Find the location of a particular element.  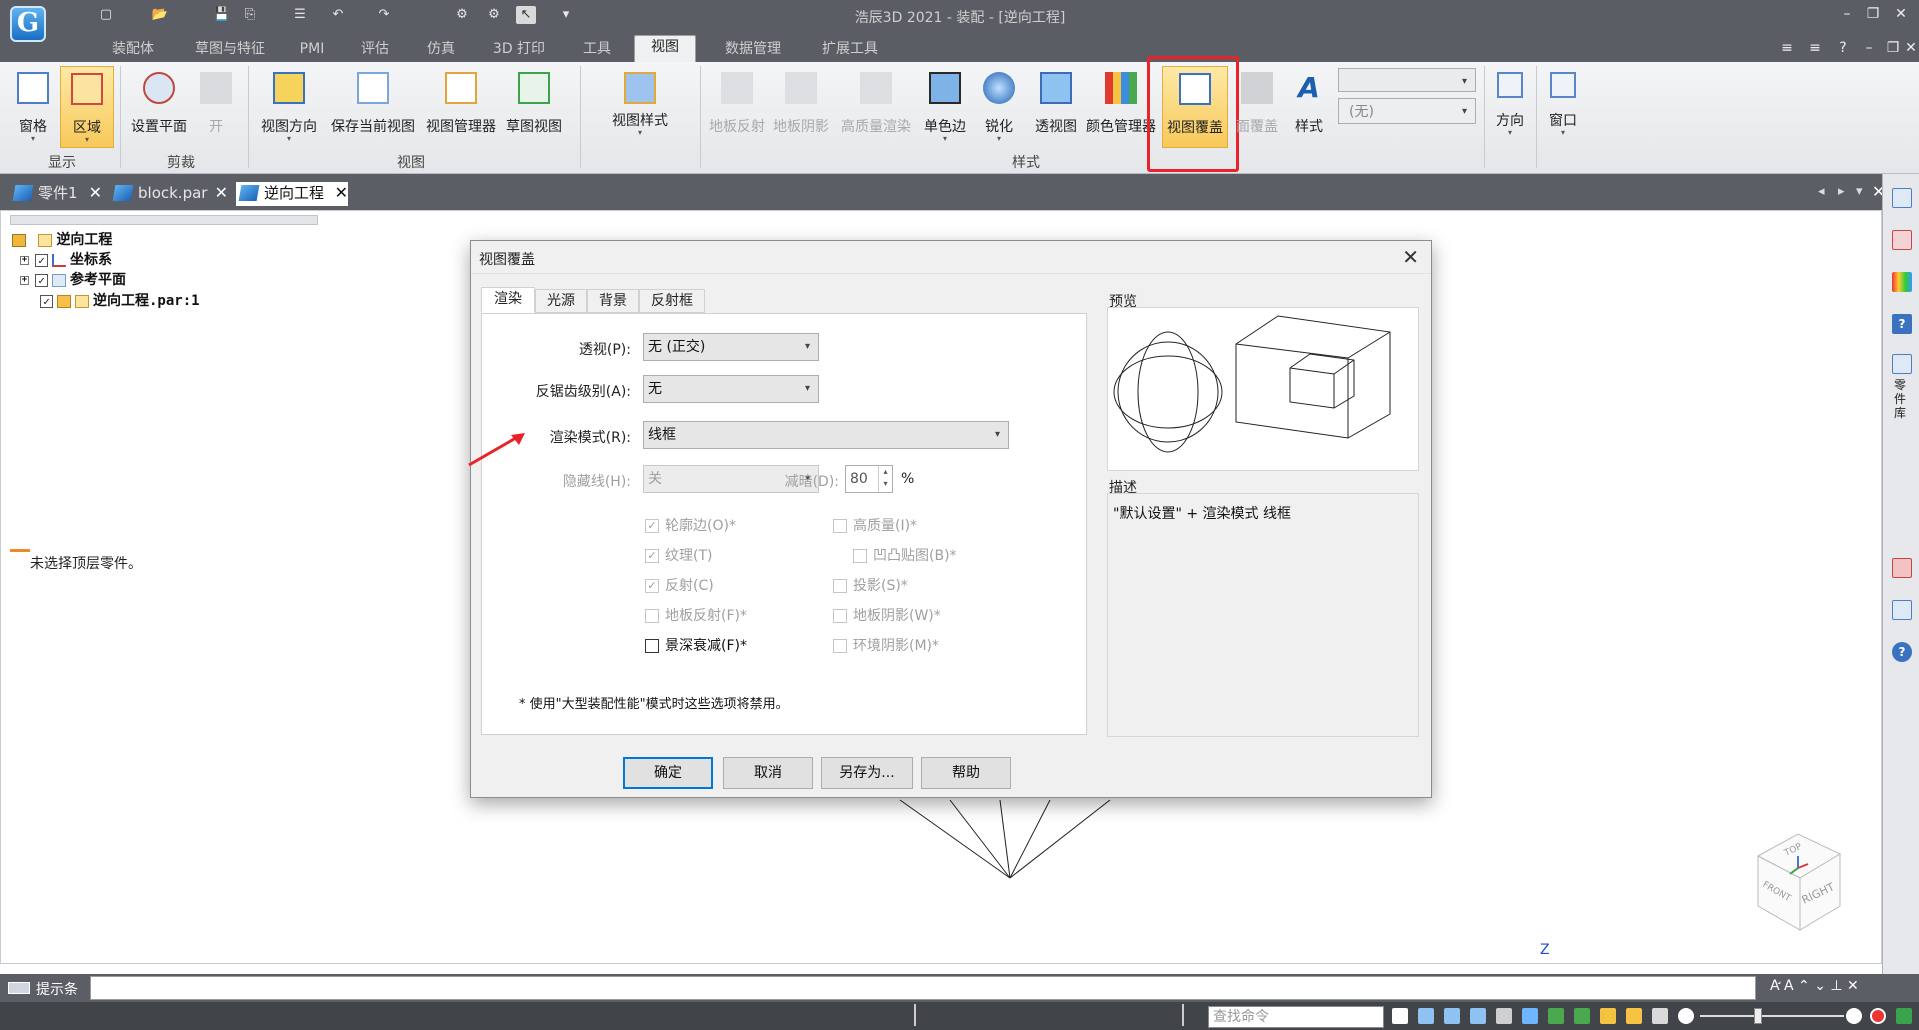

tab-reflection-box: 反射框 is located at coordinates (672, 301).